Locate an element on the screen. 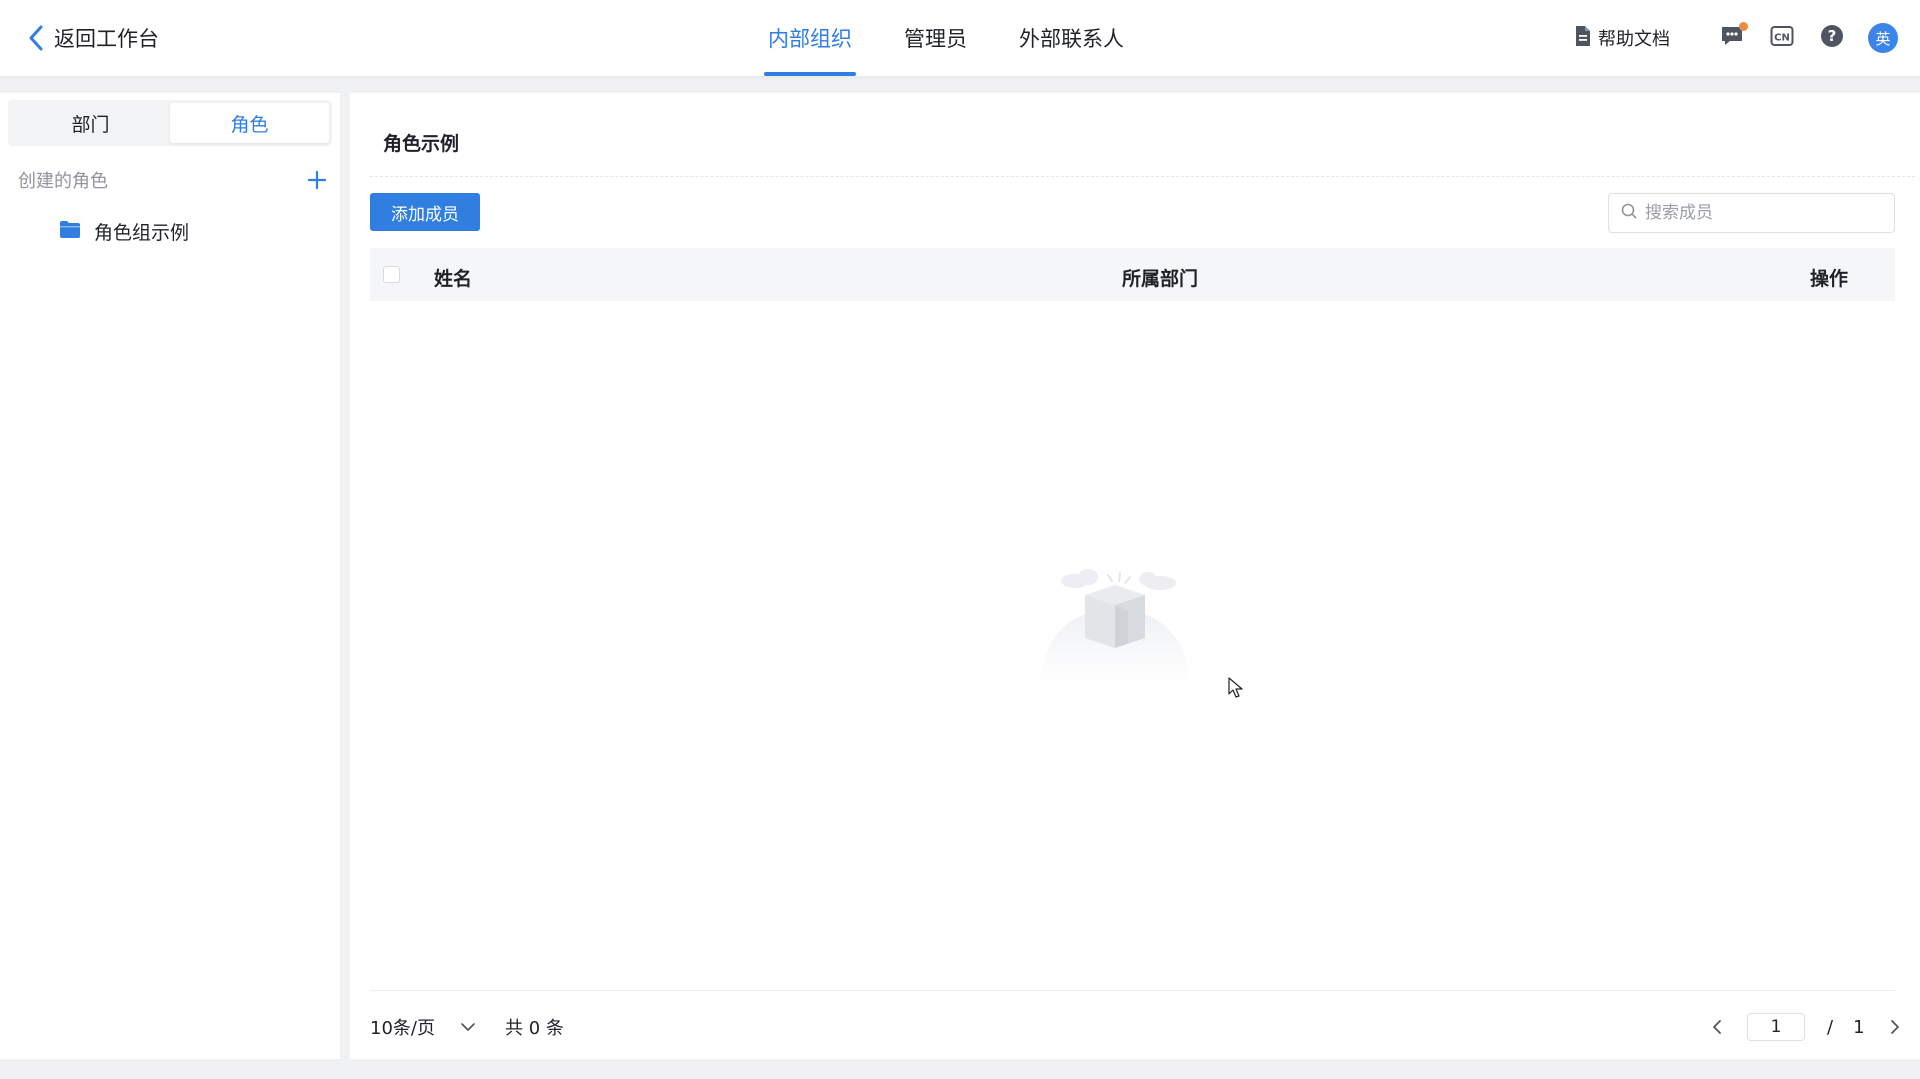  search-input is located at coordinates (1765, 213).